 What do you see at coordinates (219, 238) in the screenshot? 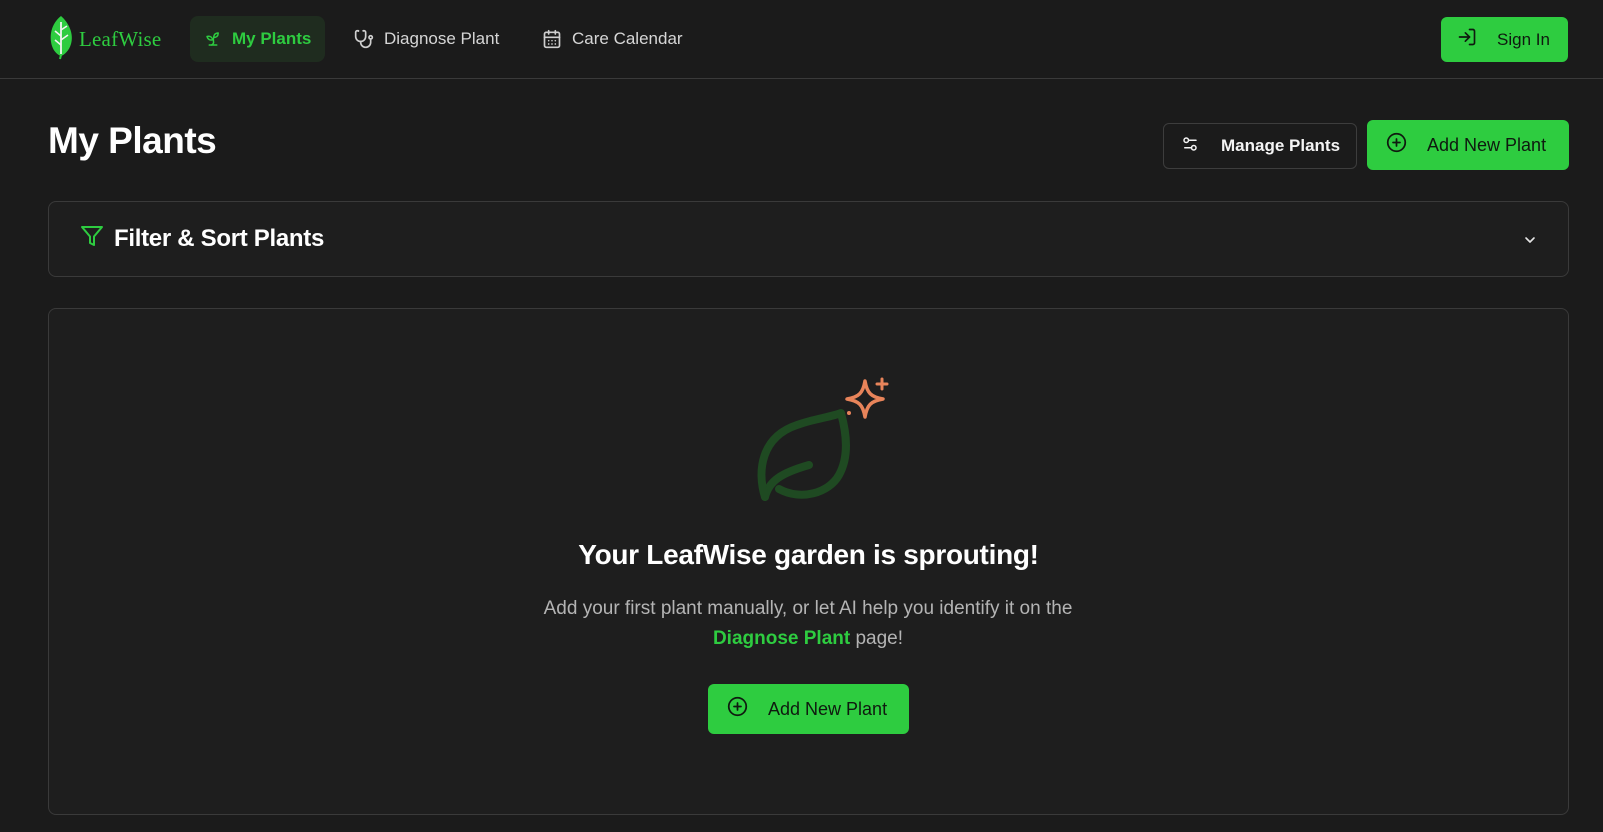
I see `filter-title: Filter & Sort Plants` at bounding box center [219, 238].